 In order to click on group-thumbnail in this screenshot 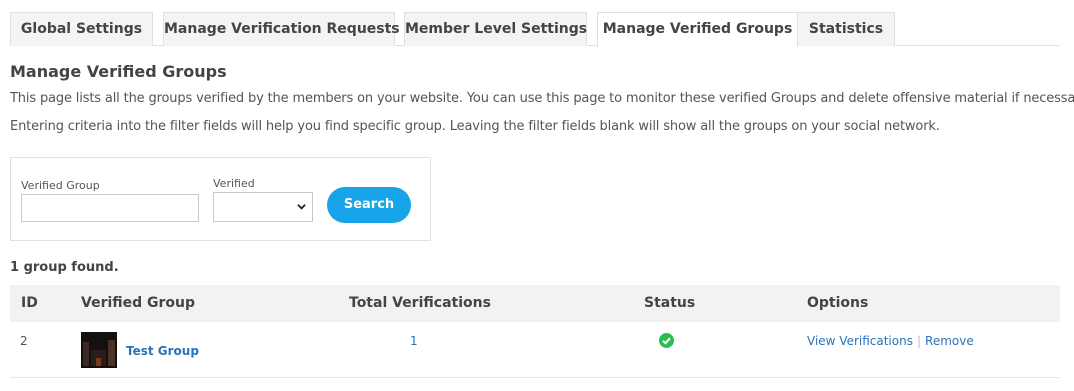, I will do `click(99, 350)`.